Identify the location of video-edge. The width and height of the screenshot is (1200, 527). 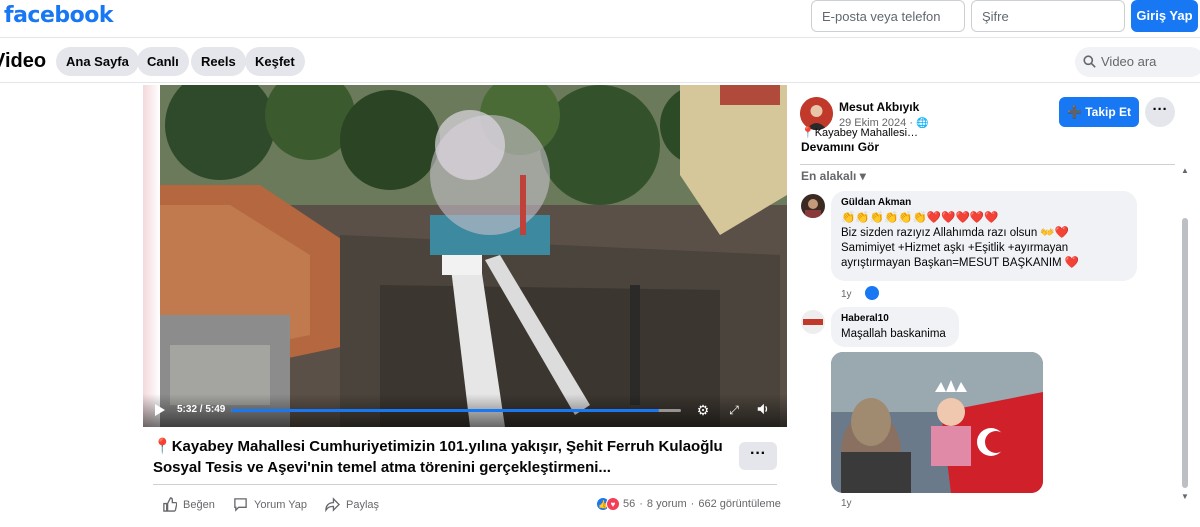
(151, 256).